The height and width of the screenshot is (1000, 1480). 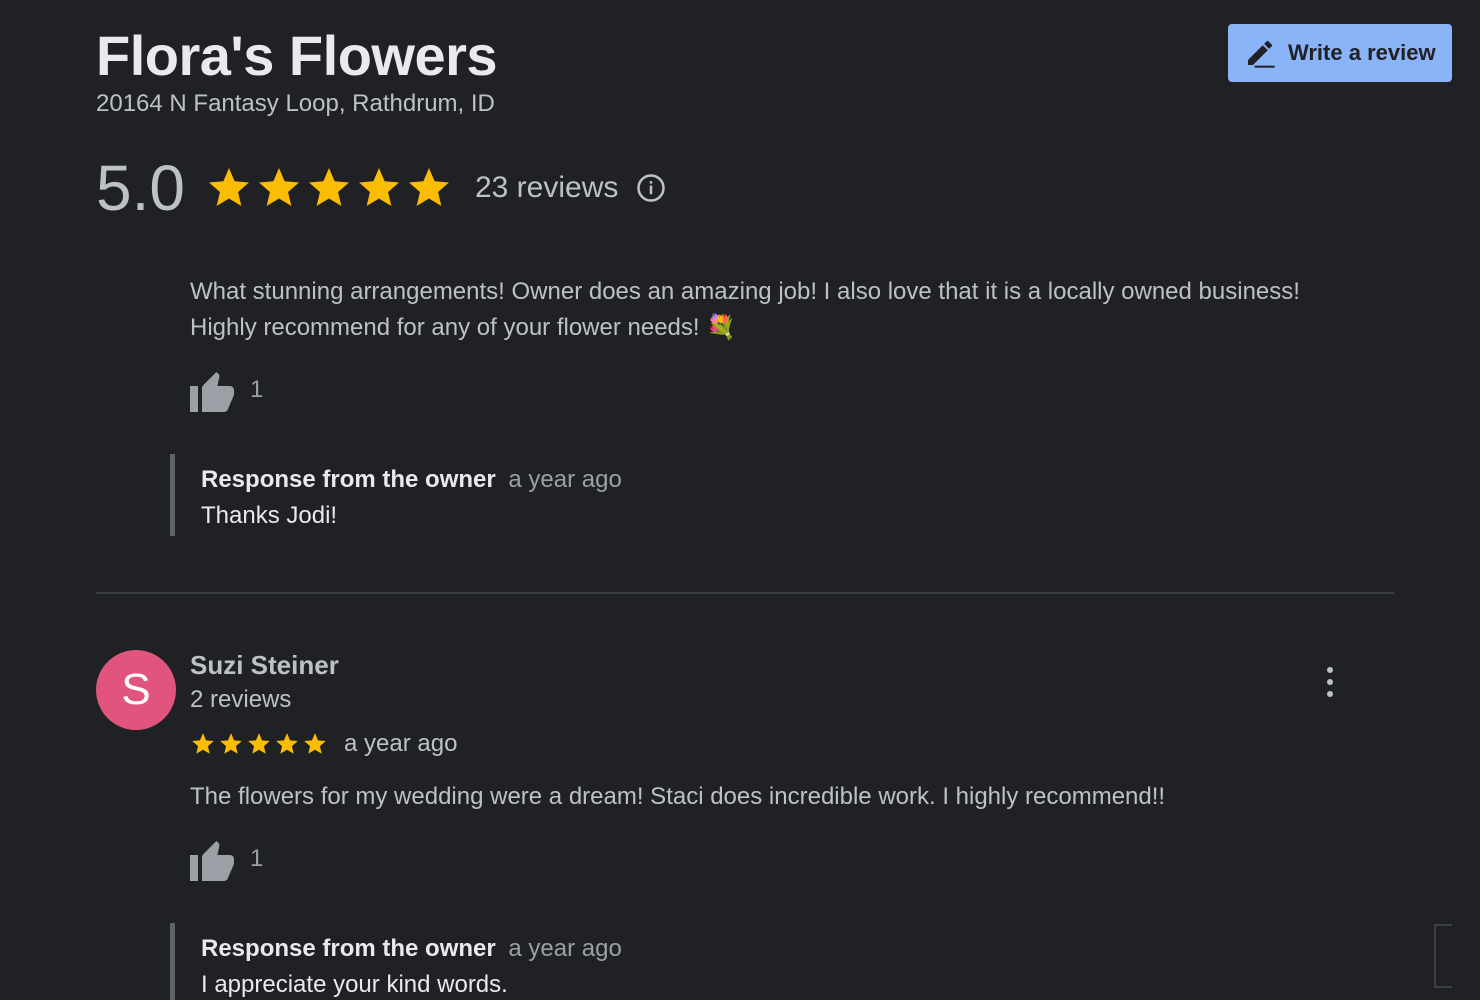 What do you see at coordinates (651, 188) in the screenshot?
I see `info-icon` at bounding box center [651, 188].